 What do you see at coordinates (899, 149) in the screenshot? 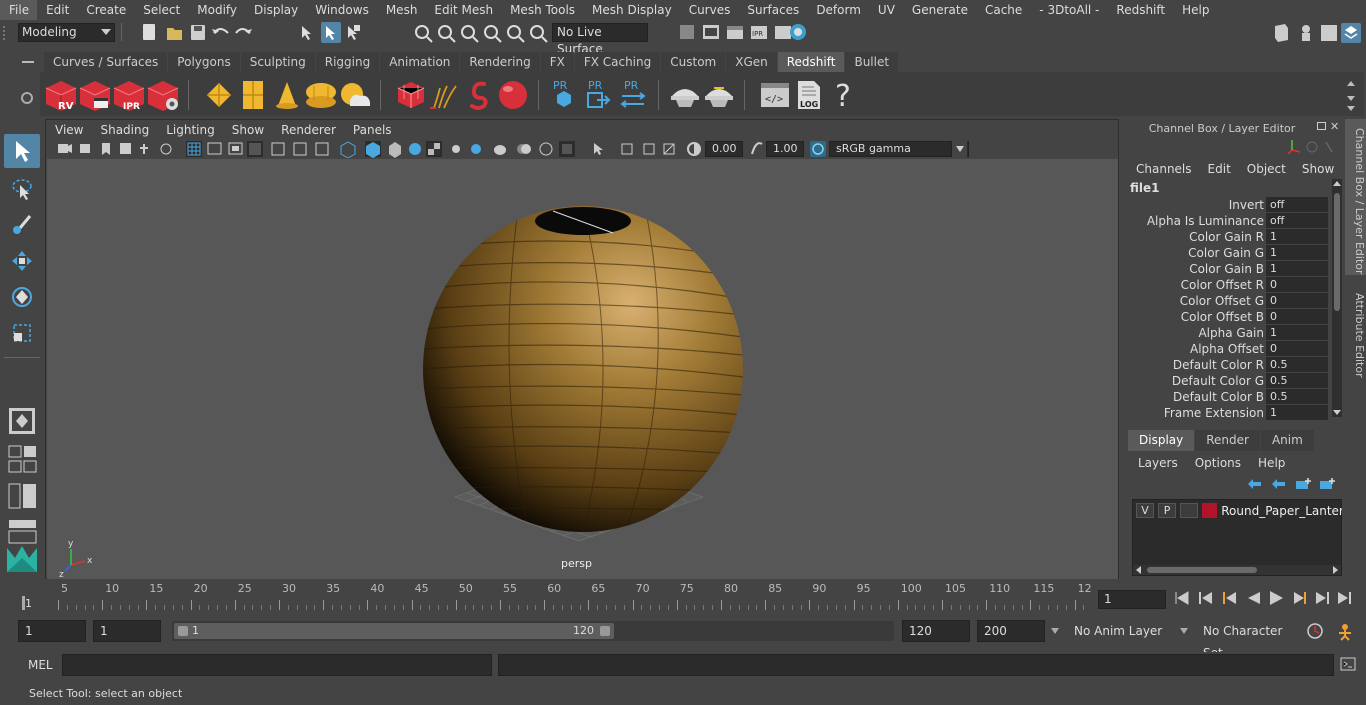
I see `color-space-dropdown: sRGB gamma` at bounding box center [899, 149].